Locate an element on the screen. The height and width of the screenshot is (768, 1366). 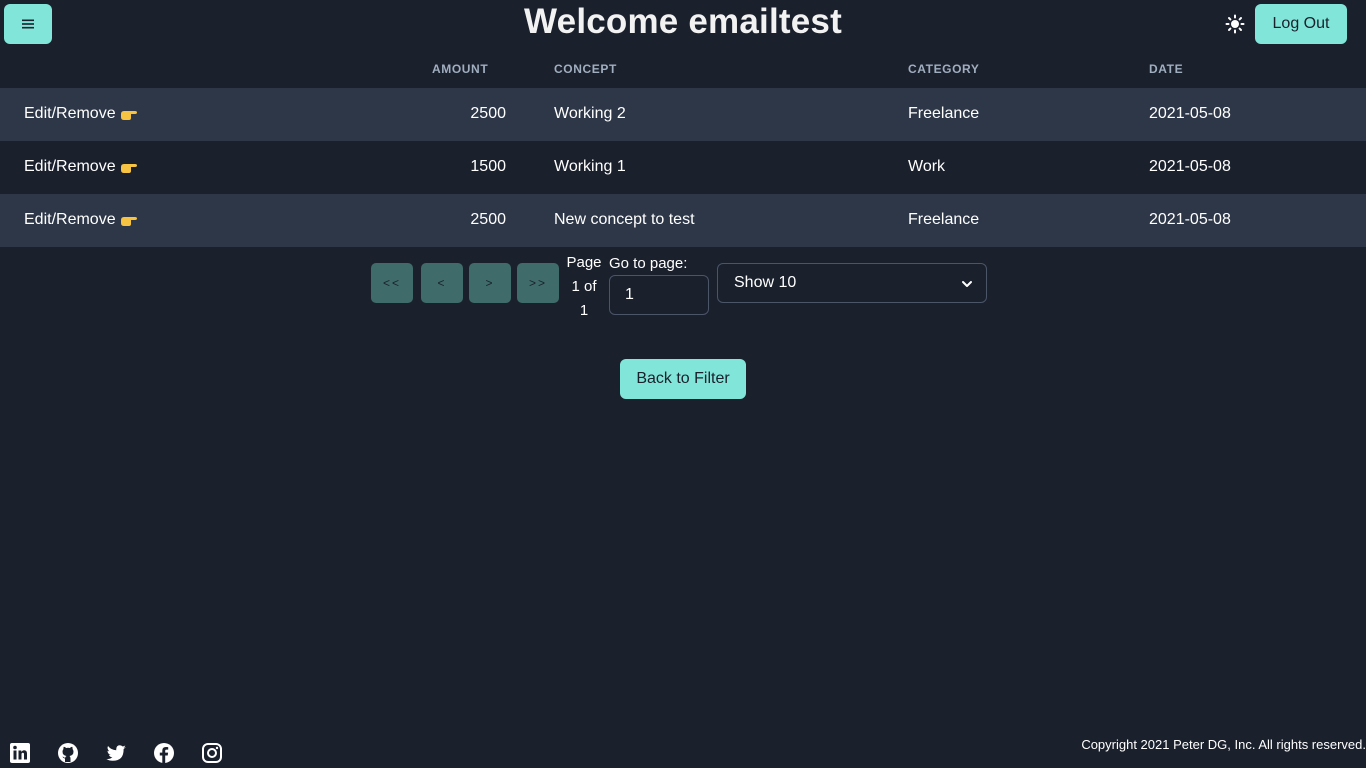
page-title: Welcome emailtest is located at coordinates (683, 21).